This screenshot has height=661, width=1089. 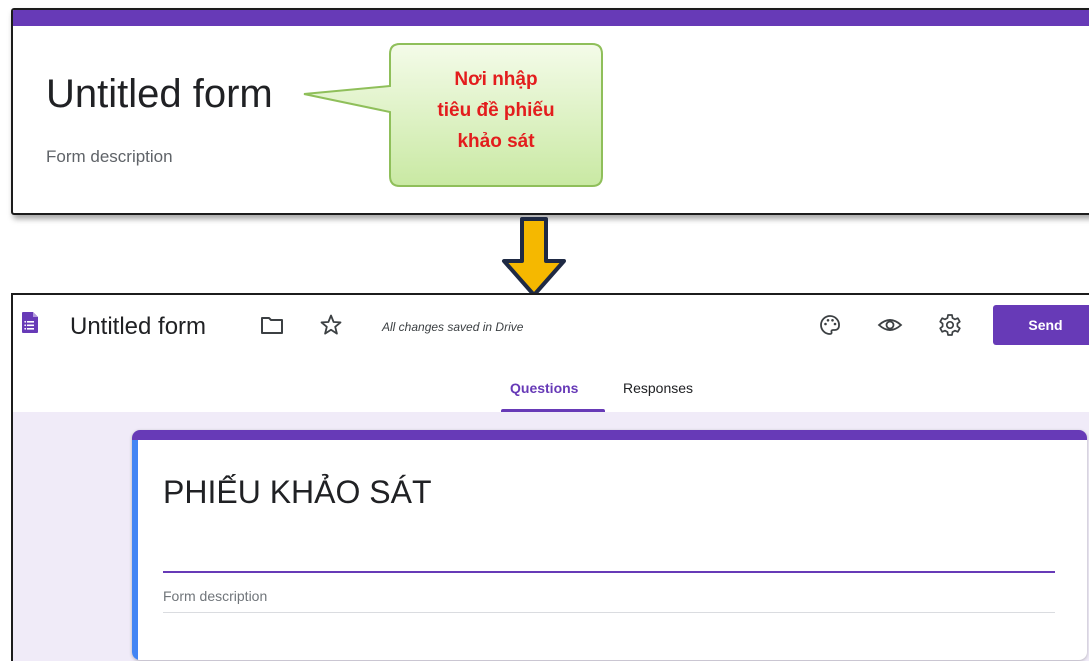 I want to click on form-title-input: PHIẾU KHẢO SÁT, so click(x=297, y=492).